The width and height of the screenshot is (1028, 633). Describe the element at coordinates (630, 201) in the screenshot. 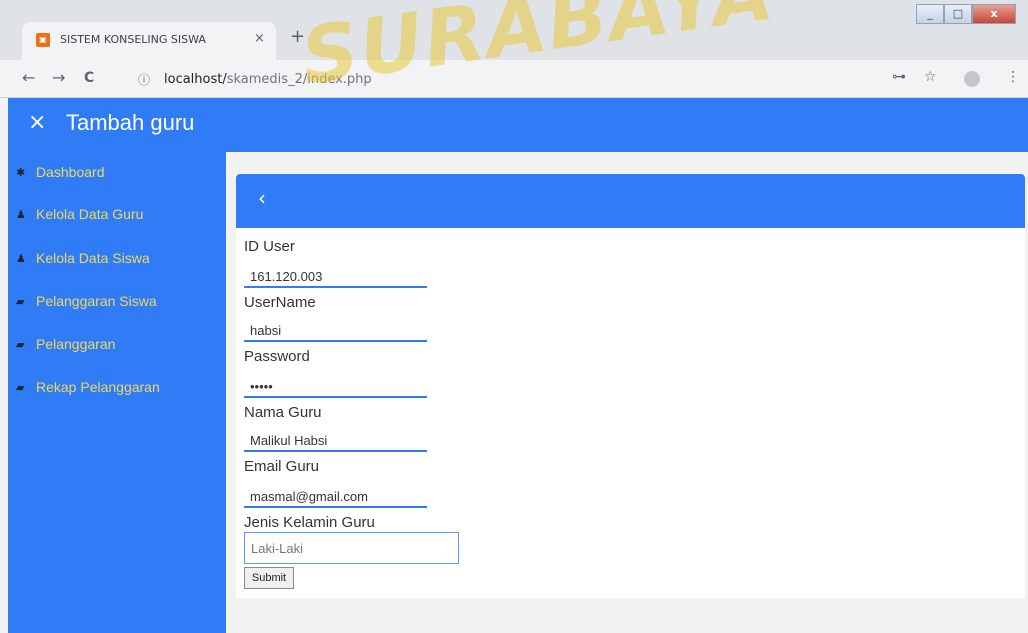

I see `card-header: ‹` at that location.